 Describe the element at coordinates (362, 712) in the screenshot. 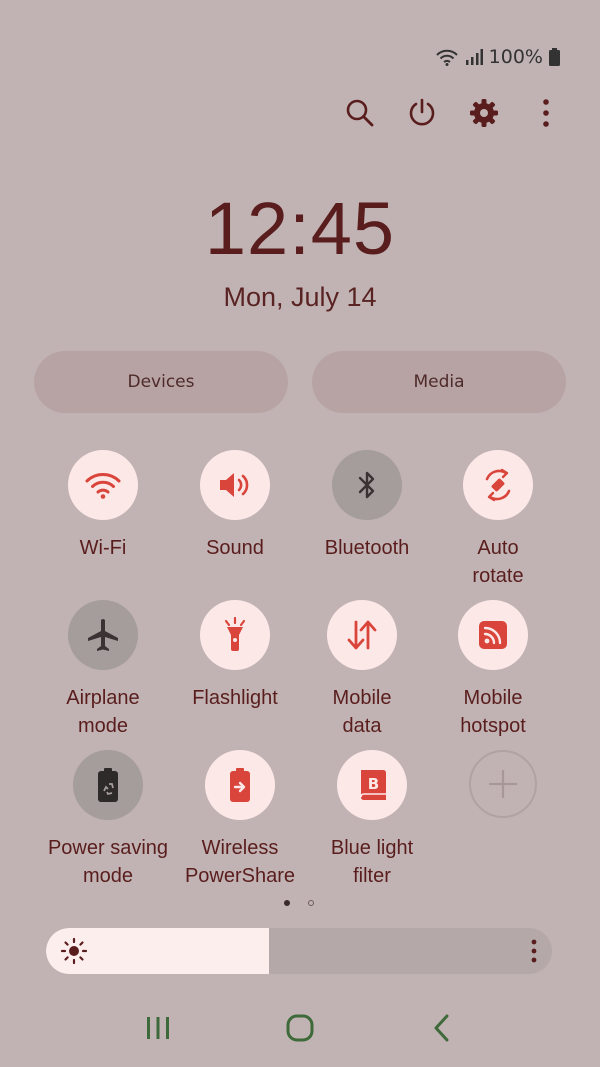

I see `tile-mobile-data-label: Mobile data` at that location.